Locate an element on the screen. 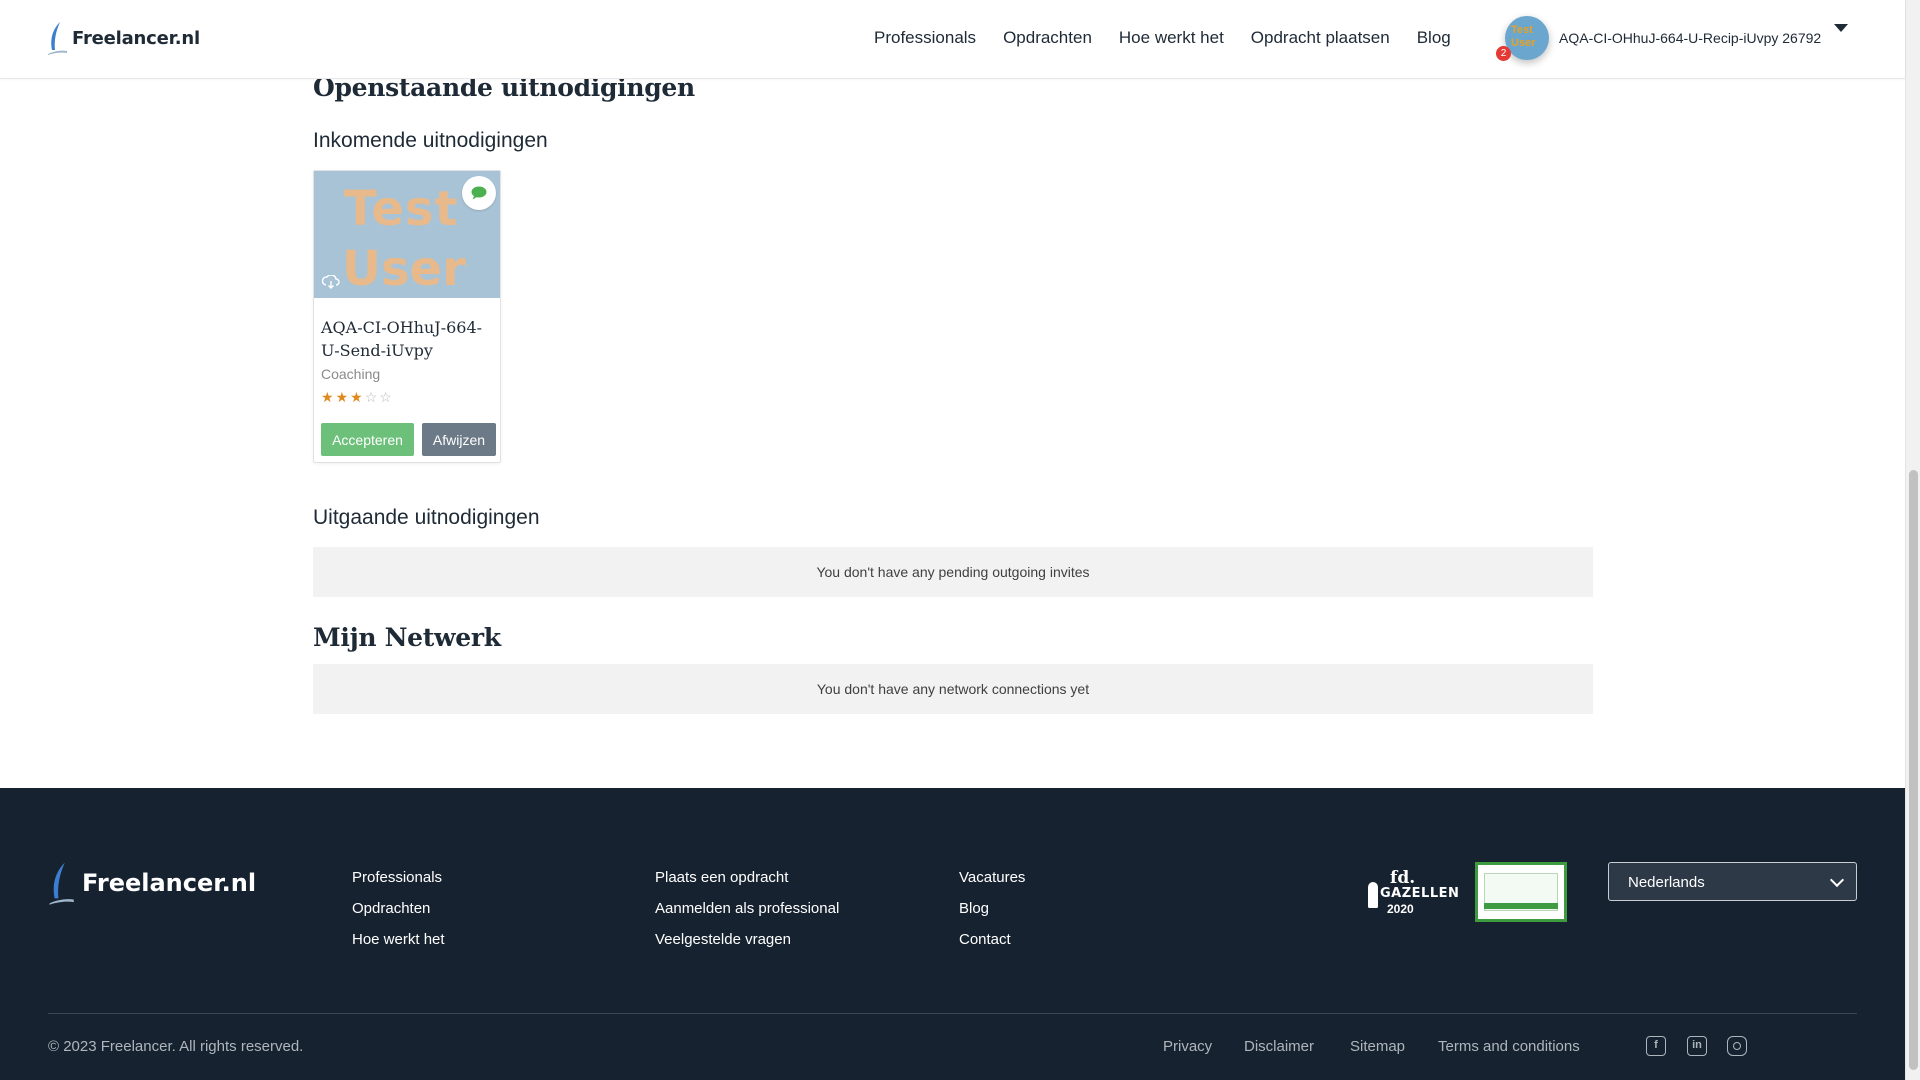 Image resolution: width=1920 pixels, height=1080 pixels. reject-button: Afwijzen is located at coordinates (459, 439).